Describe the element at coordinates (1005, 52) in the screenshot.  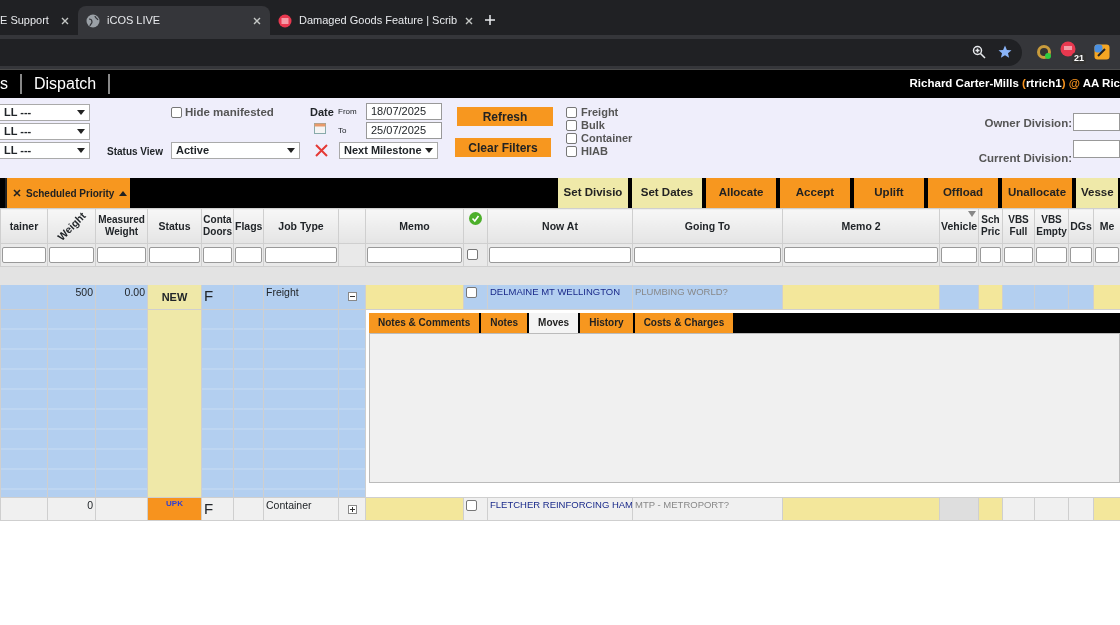
I see `star-icon` at that location.